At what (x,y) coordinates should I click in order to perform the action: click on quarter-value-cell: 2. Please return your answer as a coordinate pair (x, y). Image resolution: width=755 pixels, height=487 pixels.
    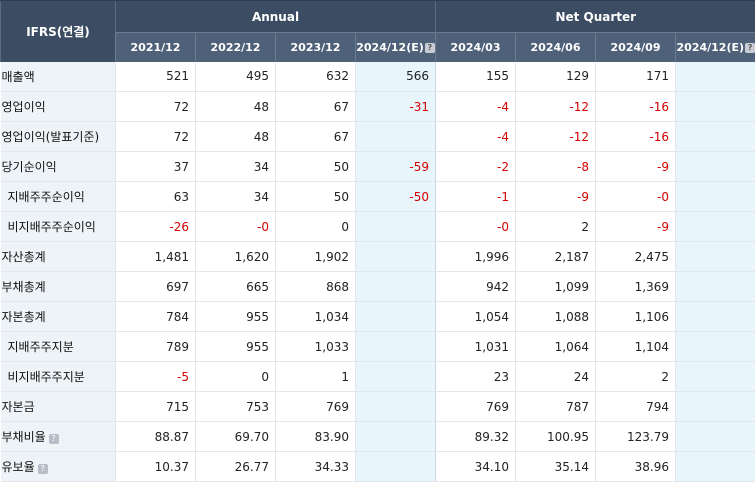
    Looking at the image, I should click on (555, 226).